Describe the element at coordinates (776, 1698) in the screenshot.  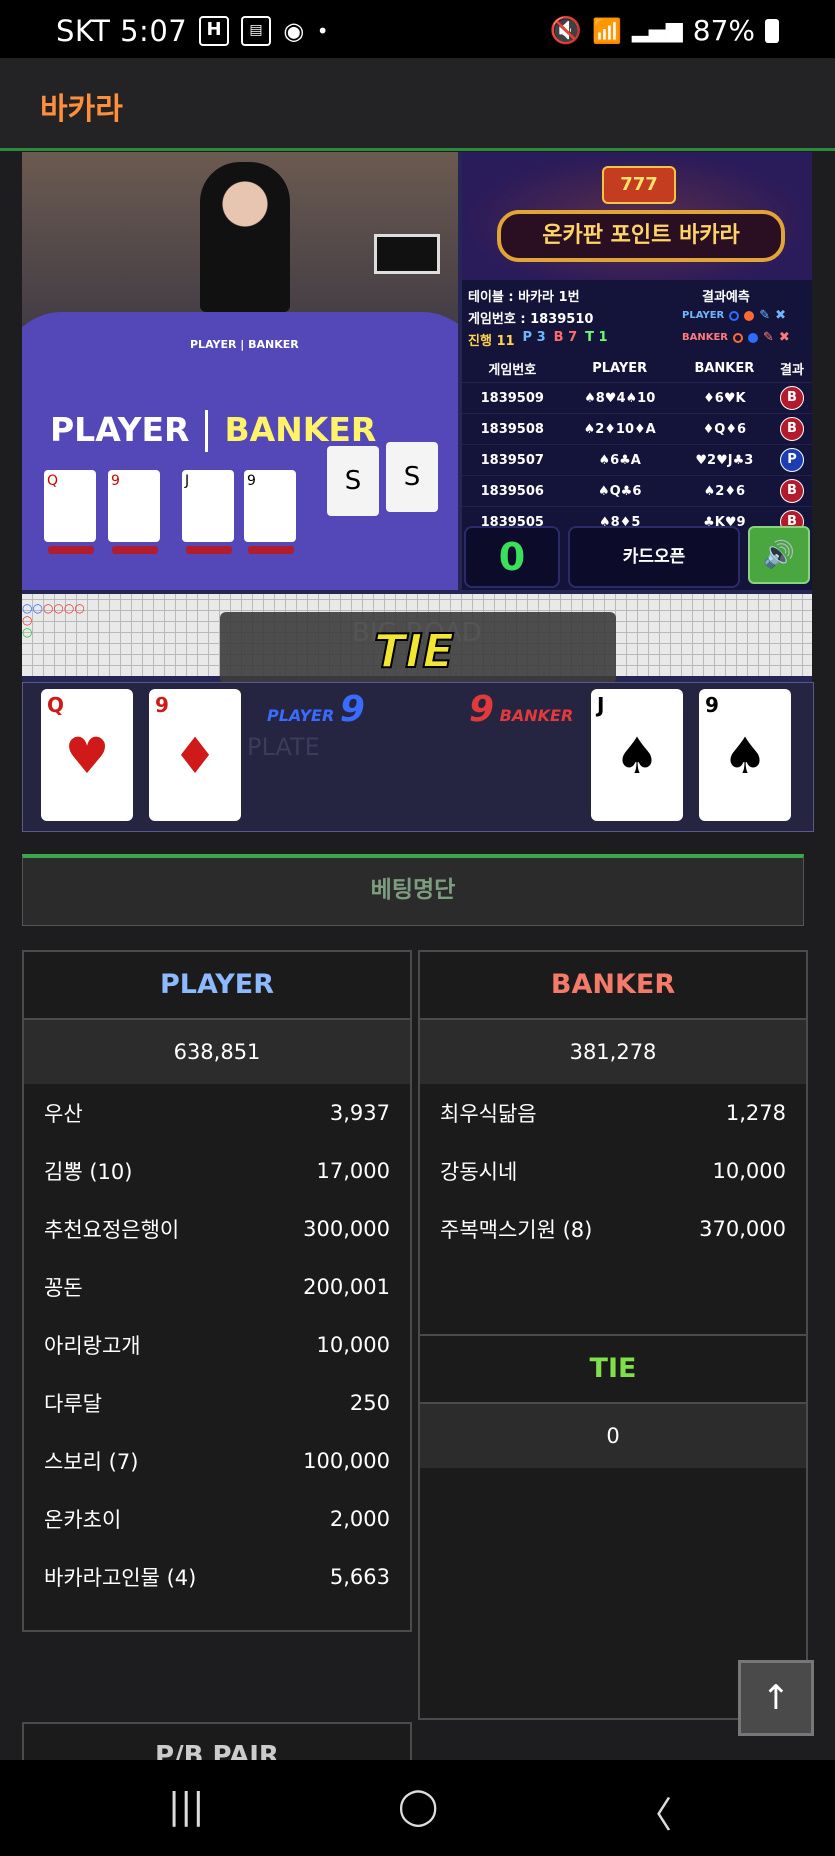
I see `scroll-top-button: ↑` at that location.